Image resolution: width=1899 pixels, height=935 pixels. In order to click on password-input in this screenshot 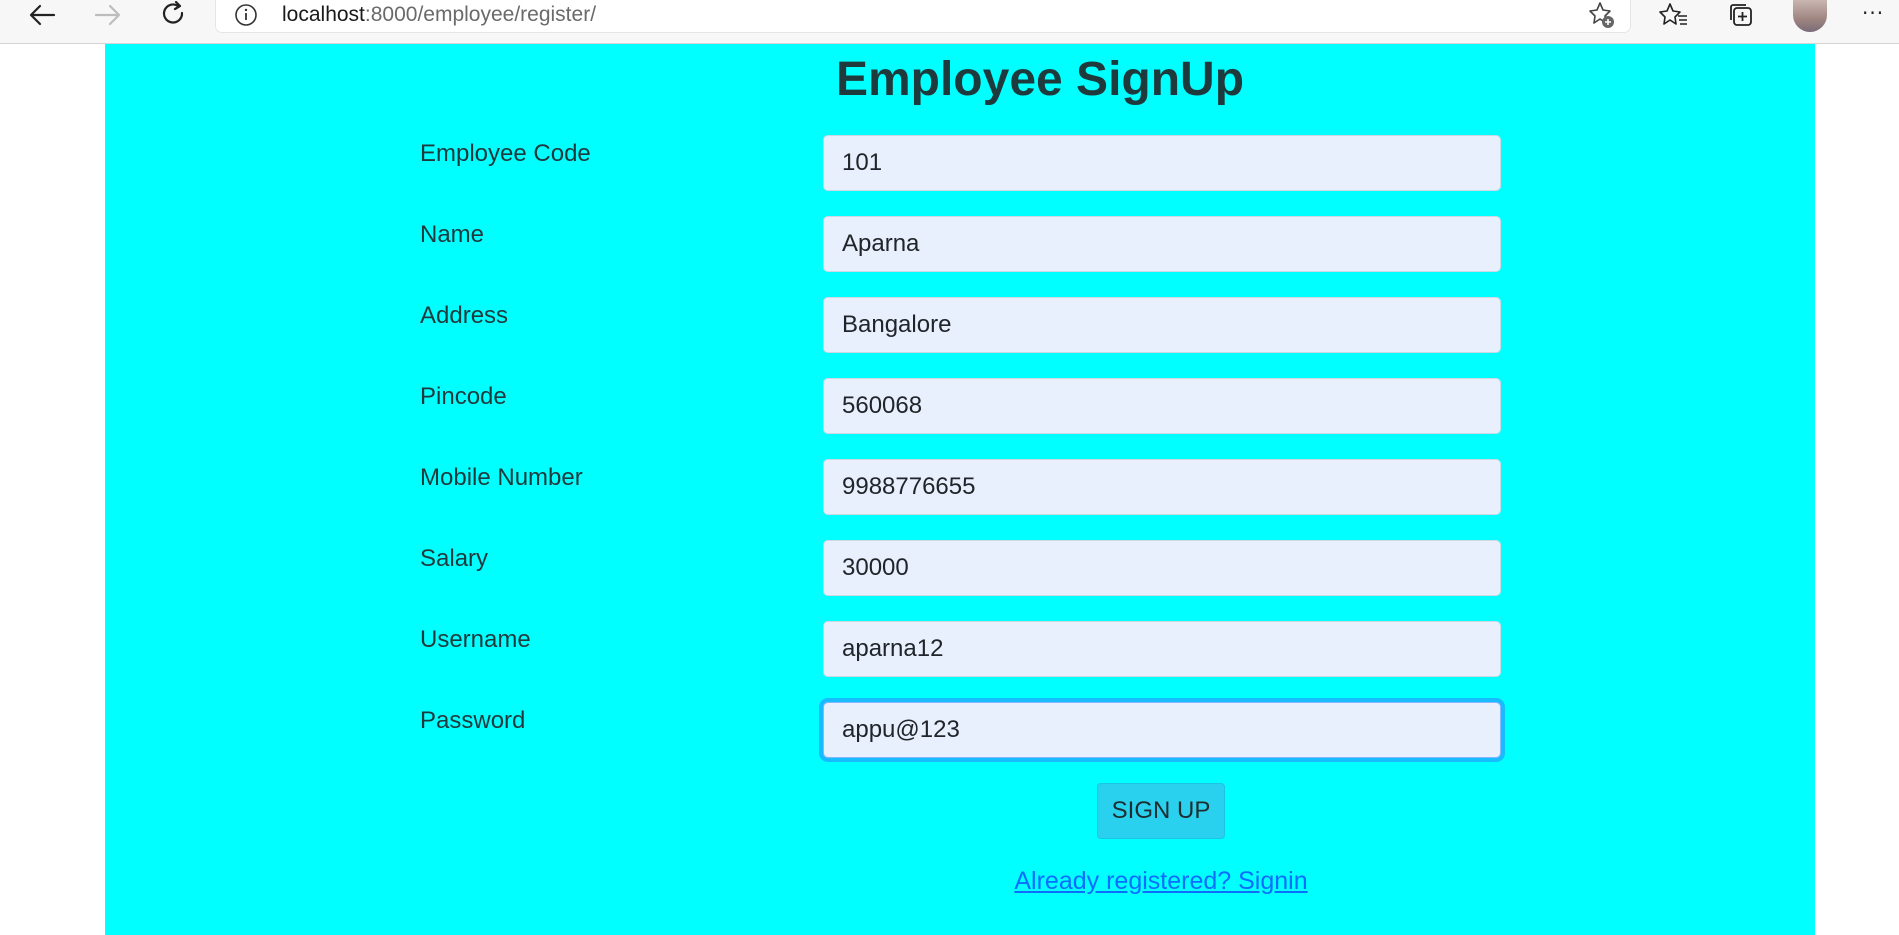, I will do `click(1162, 730)`.